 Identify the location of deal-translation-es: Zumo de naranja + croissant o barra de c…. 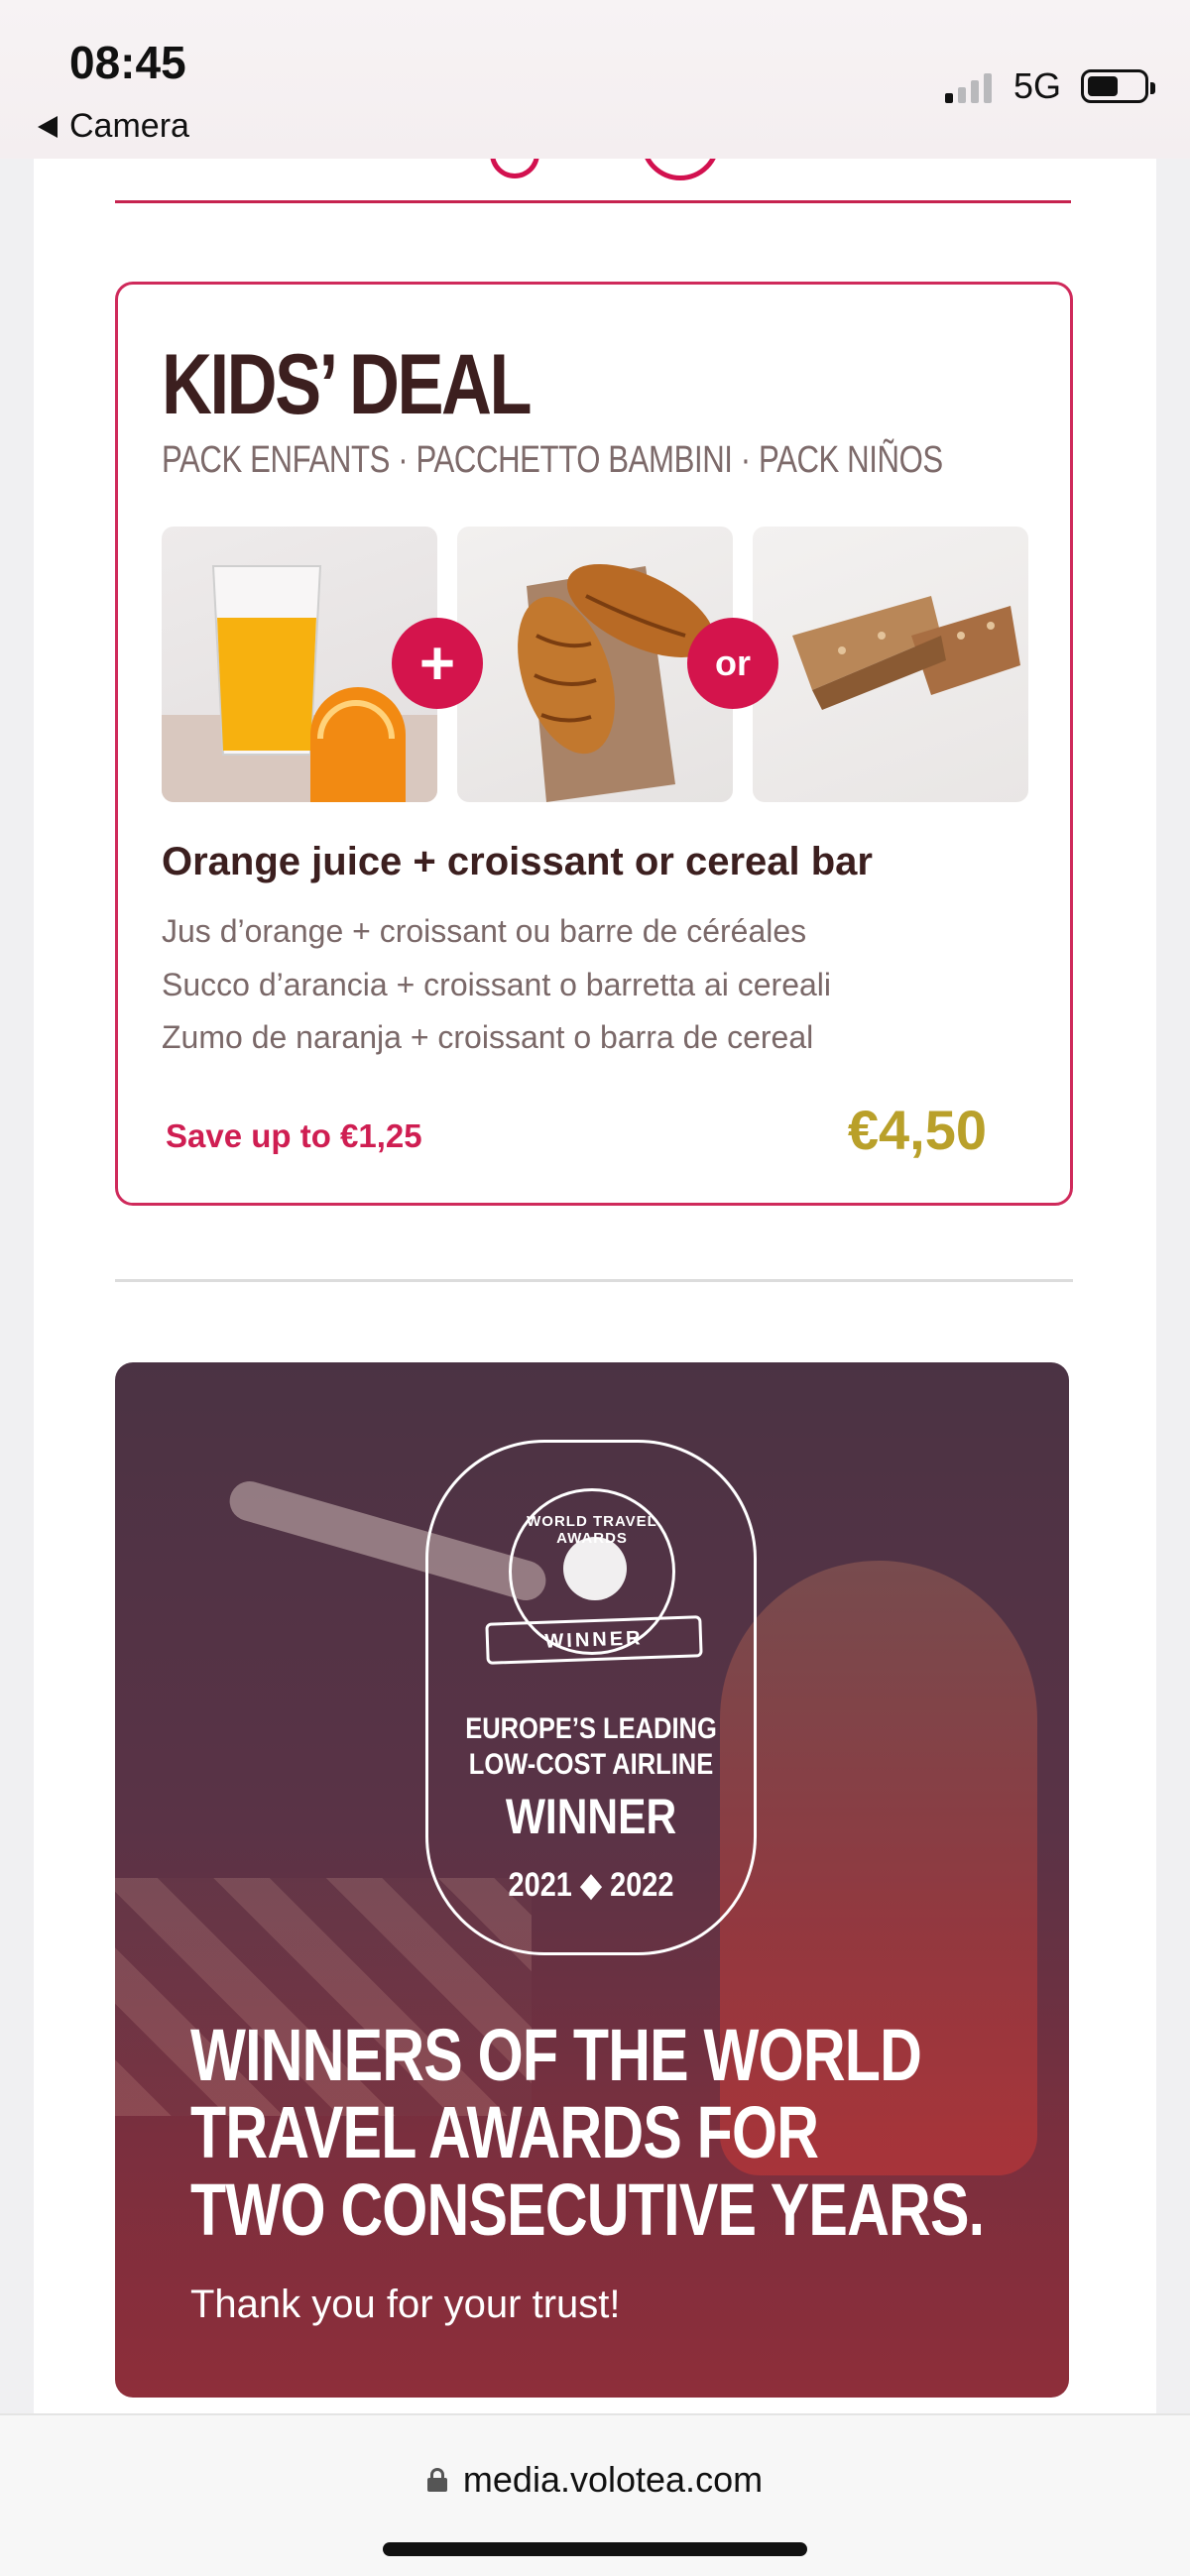
(488, 1037).